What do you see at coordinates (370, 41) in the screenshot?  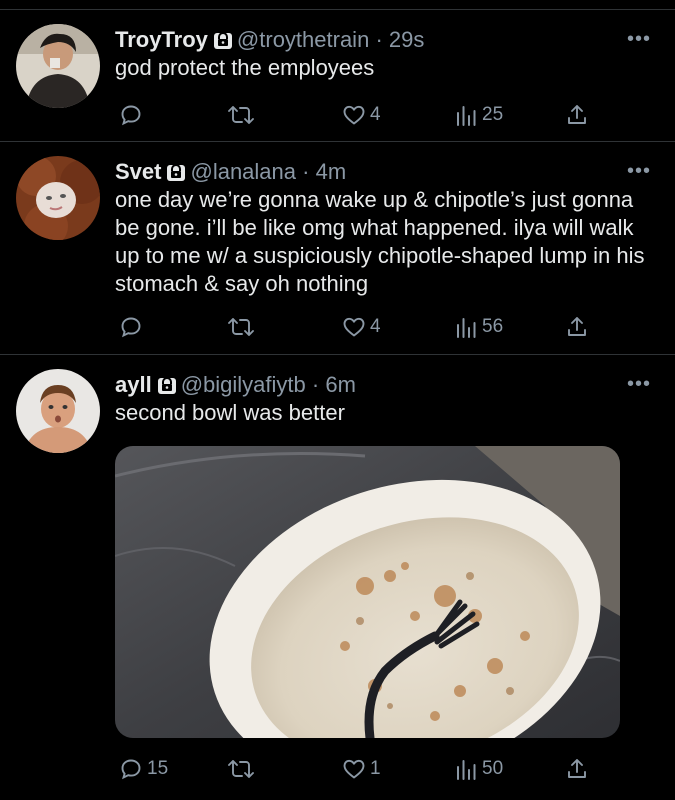 I see `tweet-header: TroyTroy @troythetrain · 29s` at bounding box center [370, 41].